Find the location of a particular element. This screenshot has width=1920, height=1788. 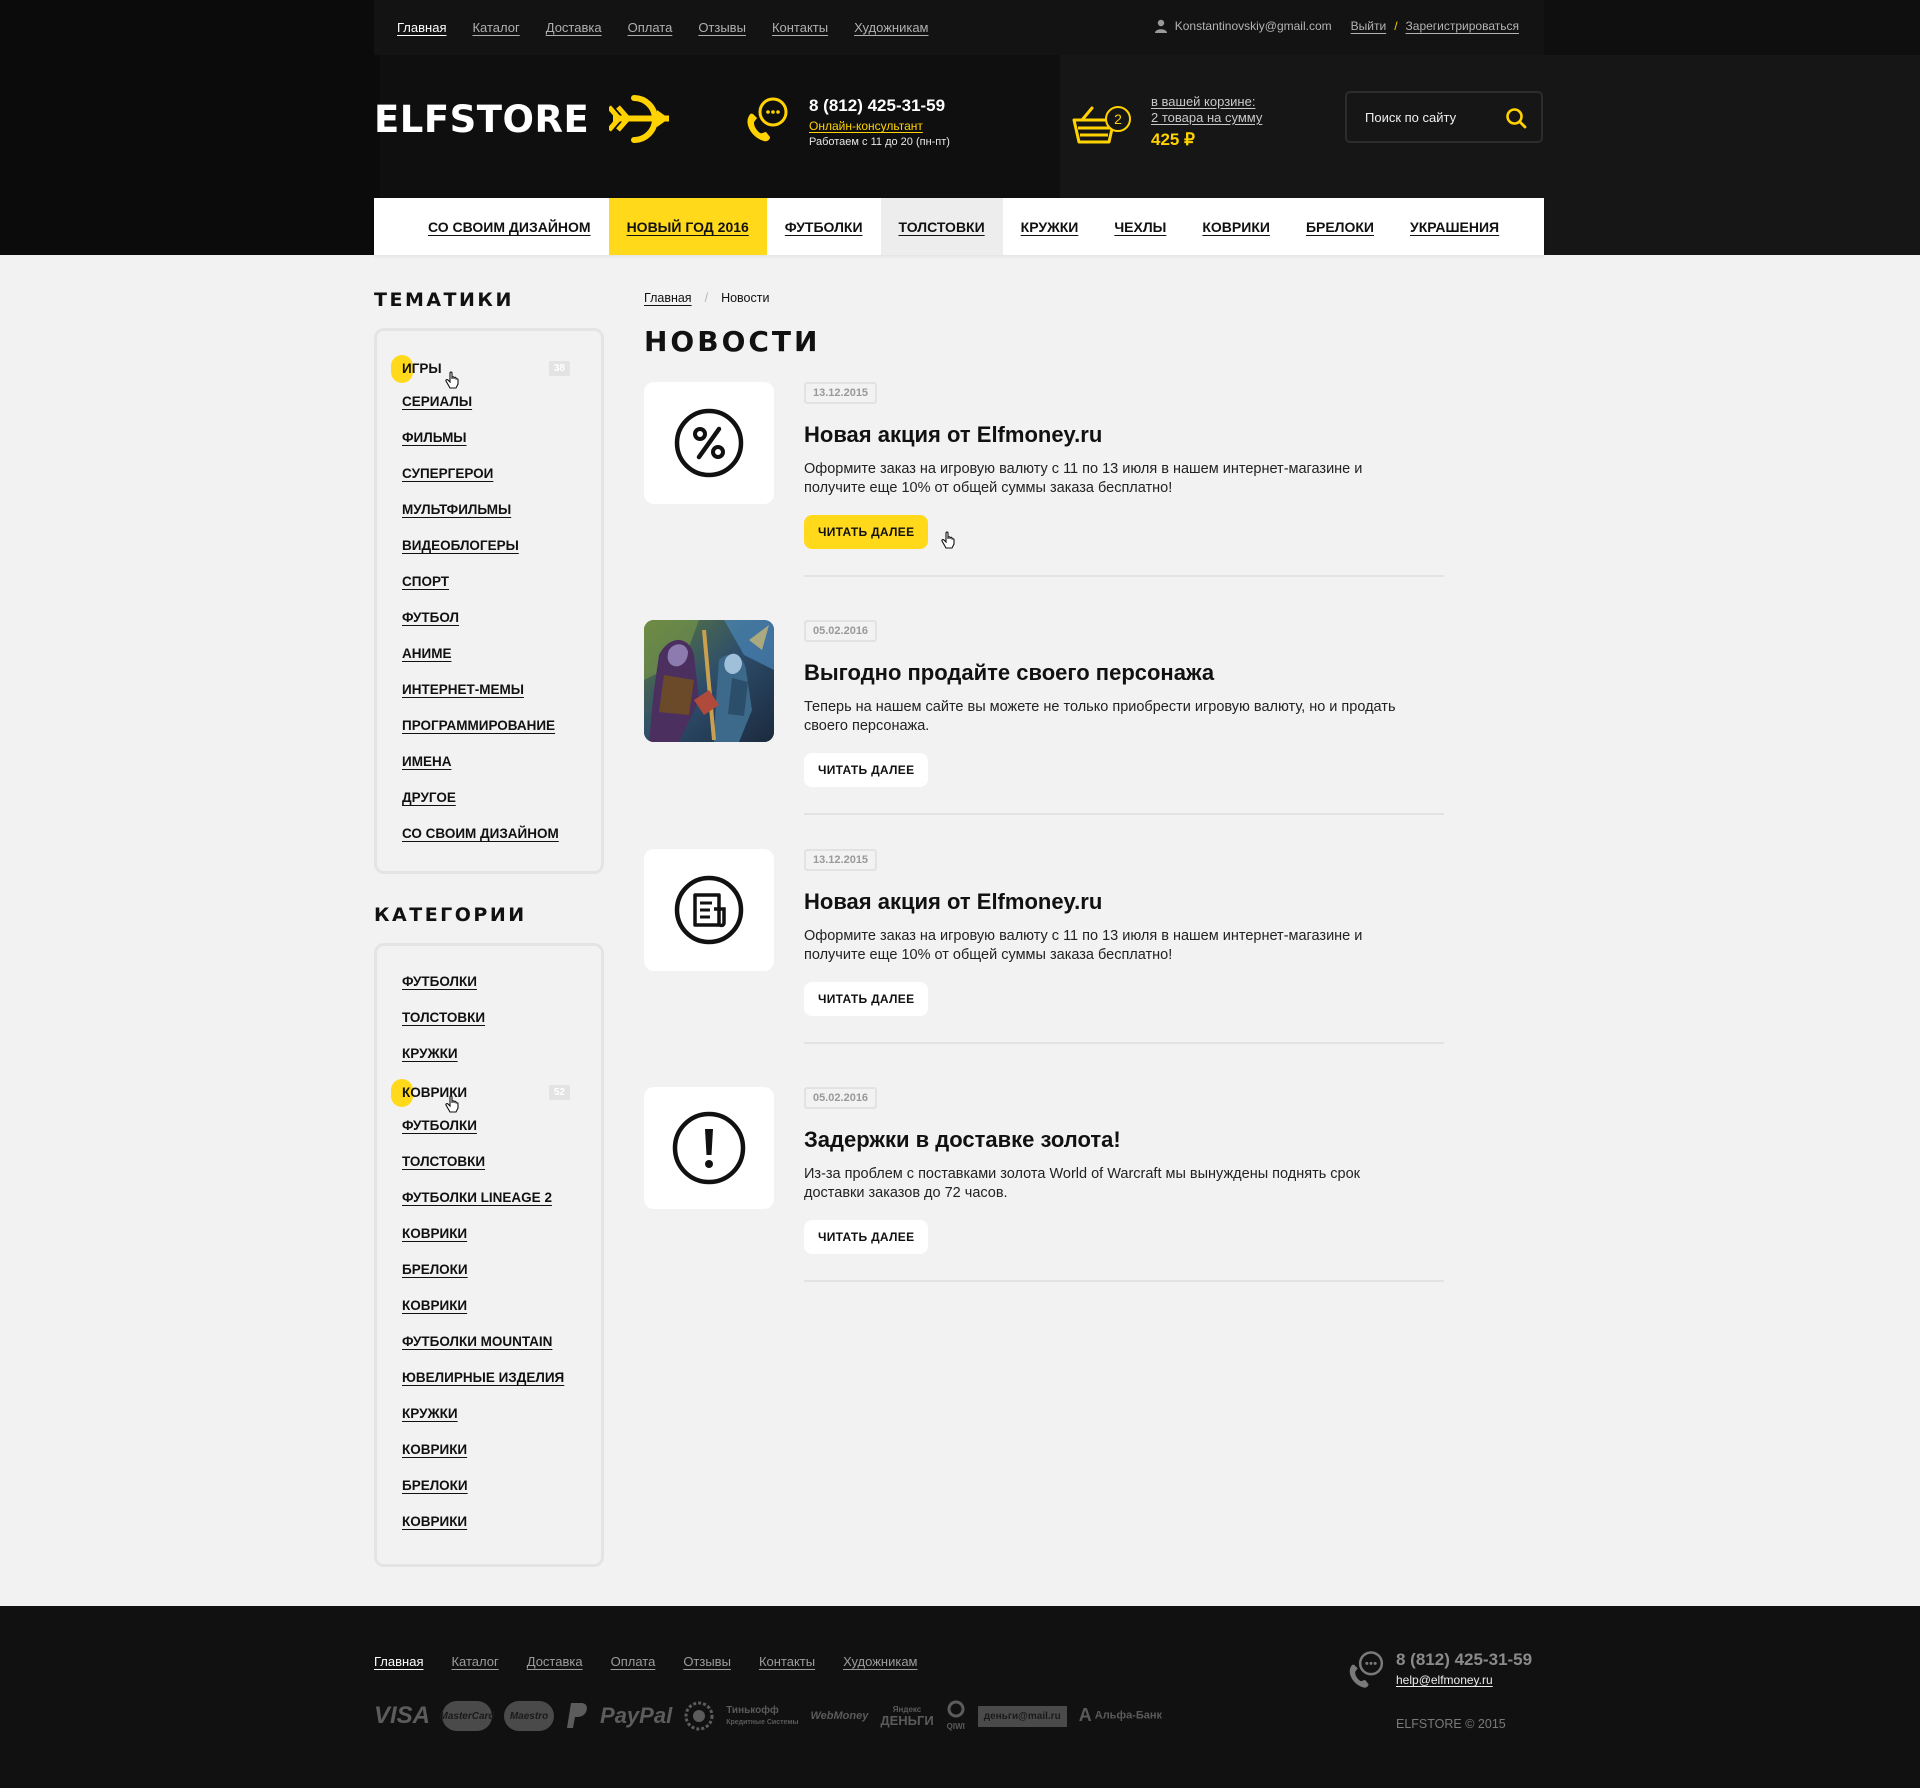

news-title: Задержки в доставке золота! is located at coordinates (962, 1140).